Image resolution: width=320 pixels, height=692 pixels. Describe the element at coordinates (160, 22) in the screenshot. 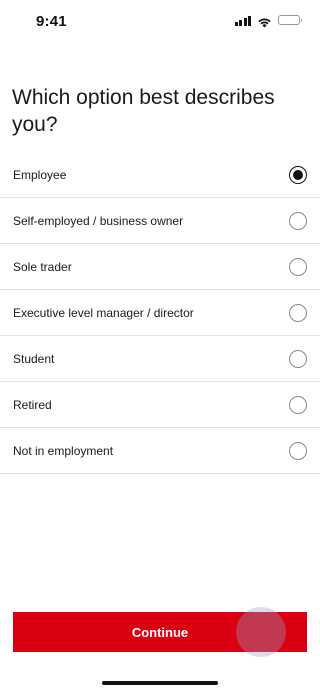

I see `status-bar: 9:41` at that location.